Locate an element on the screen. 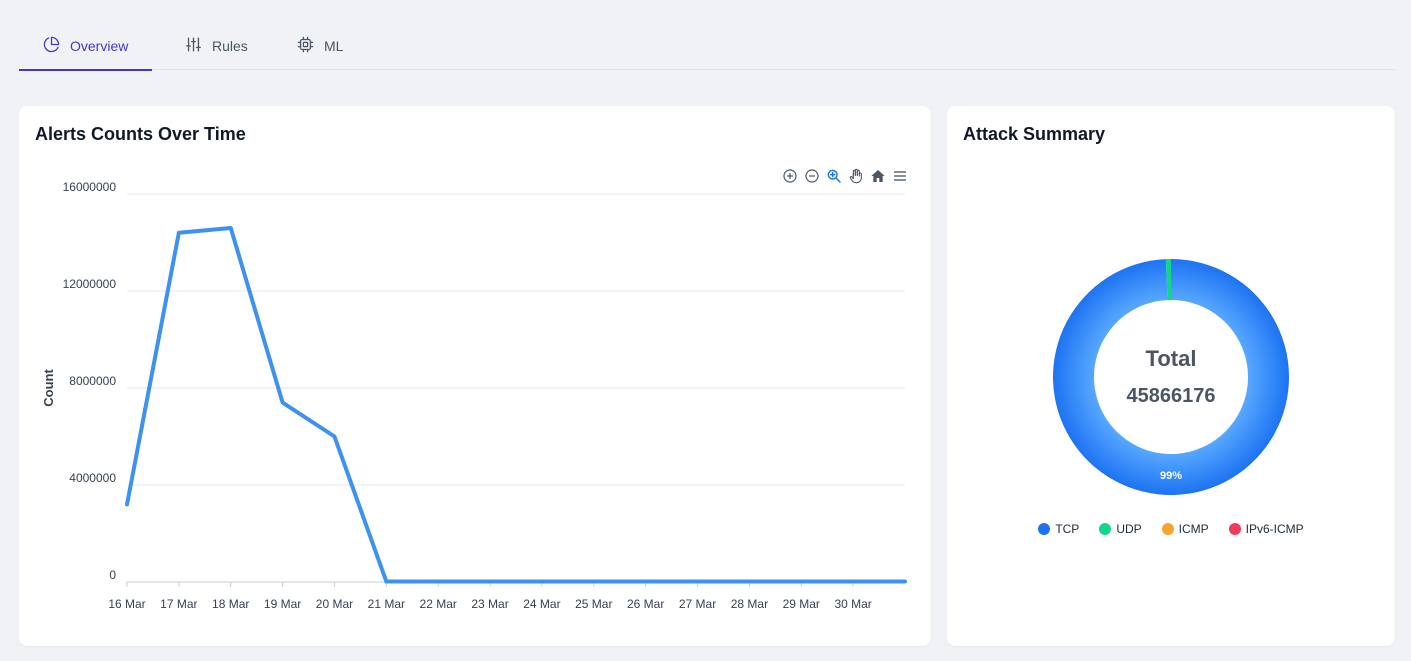  x-tick-label: 18 Mar is located at coordinates (230, 604).